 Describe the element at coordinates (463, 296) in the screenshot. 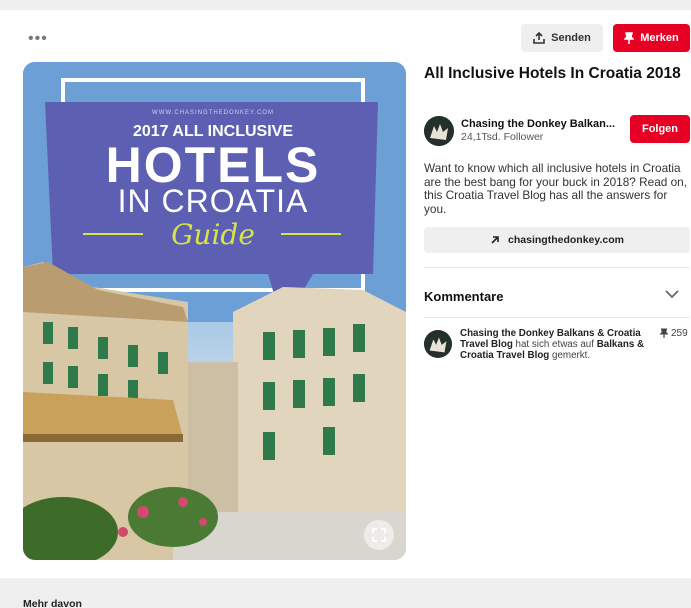

I see `comments-heading: Kommentare` at that location.